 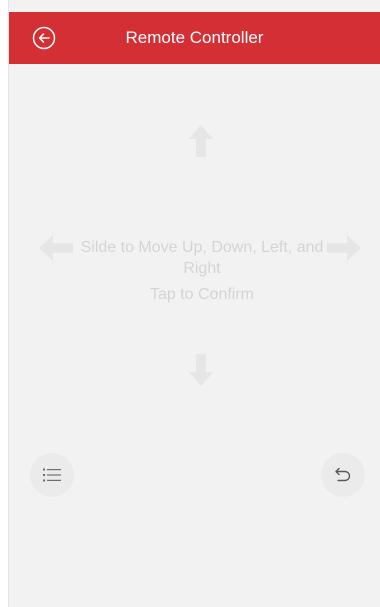 I want to click on confirm-instruction-text: Tap to Confirm, so click(x=202, y=294).